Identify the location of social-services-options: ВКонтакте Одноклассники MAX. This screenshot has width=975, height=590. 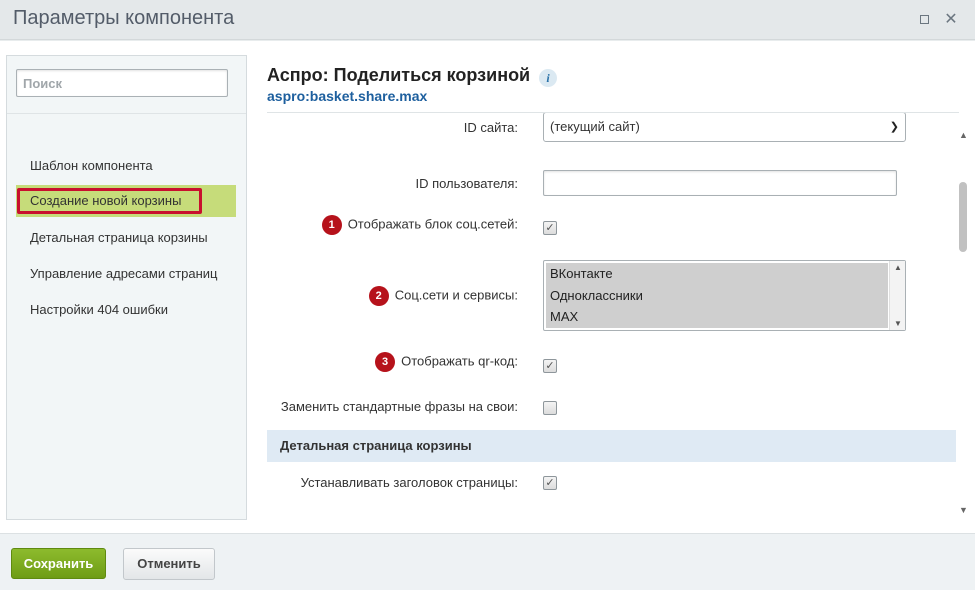
(717, 295).